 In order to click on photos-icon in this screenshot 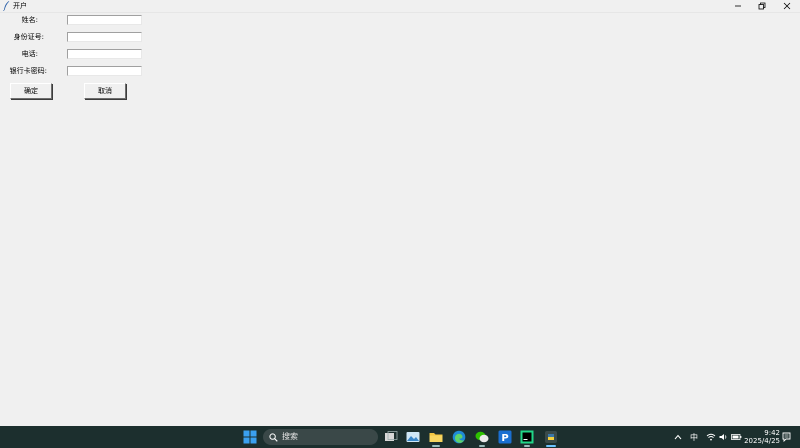, I will do `click(413, 437)`.